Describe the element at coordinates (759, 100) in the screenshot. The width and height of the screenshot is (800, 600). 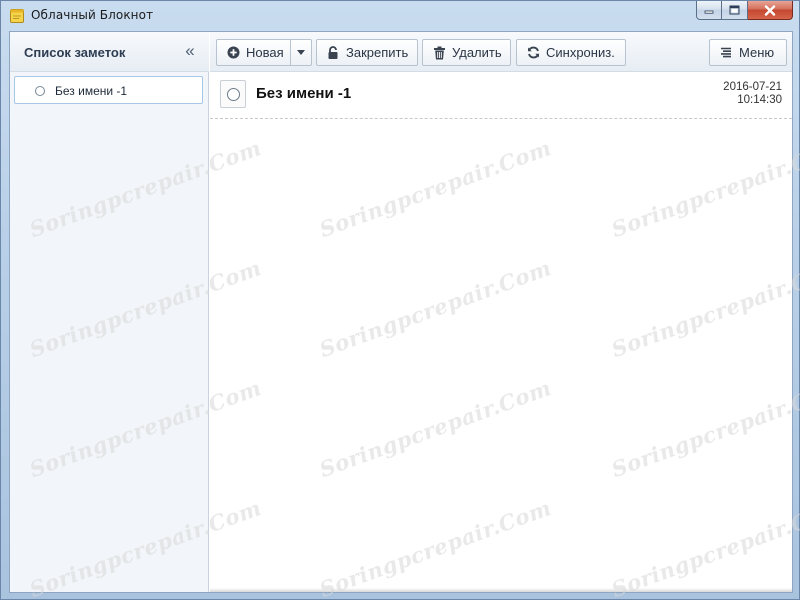
I see `note-time: 10:14:30` at that location.